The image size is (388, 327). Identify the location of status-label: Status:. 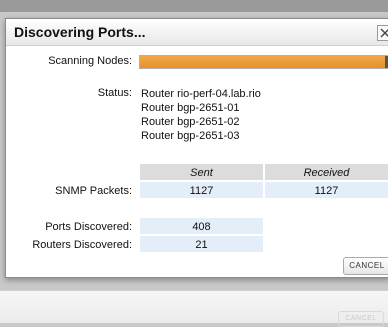
(114, 93).